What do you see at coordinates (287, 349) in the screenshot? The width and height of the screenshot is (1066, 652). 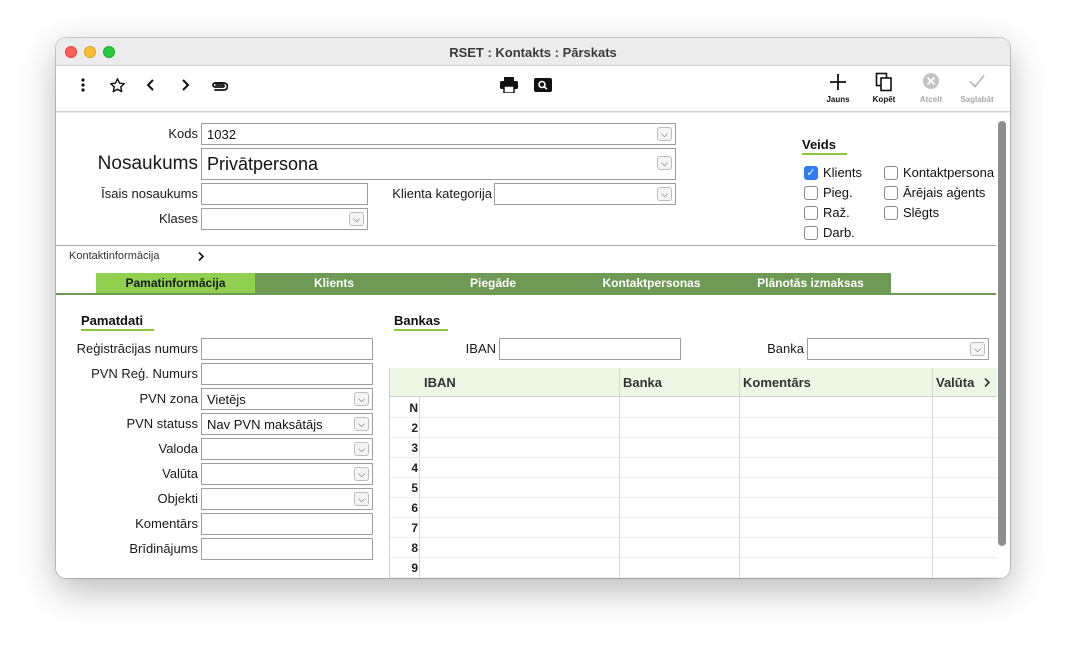 I see `registracijas-numurs-input` at bounding box center [287, 349].